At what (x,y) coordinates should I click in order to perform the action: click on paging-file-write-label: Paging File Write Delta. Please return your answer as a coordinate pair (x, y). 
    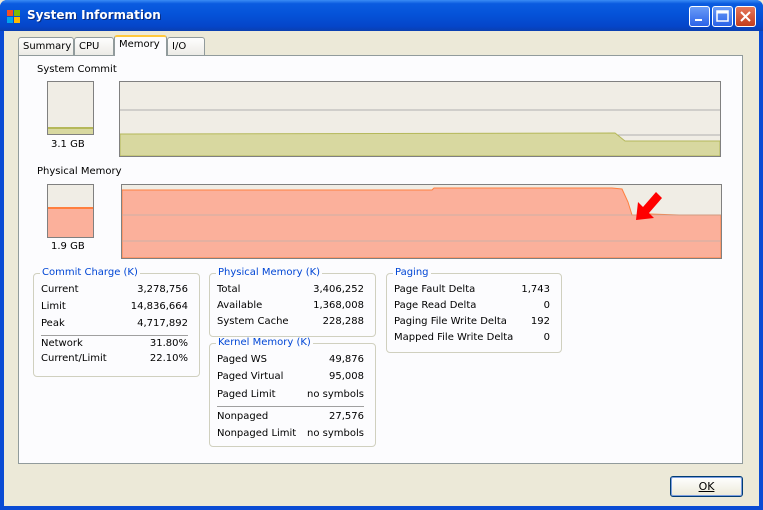
    Looking at the image, I should click on (450, 321).